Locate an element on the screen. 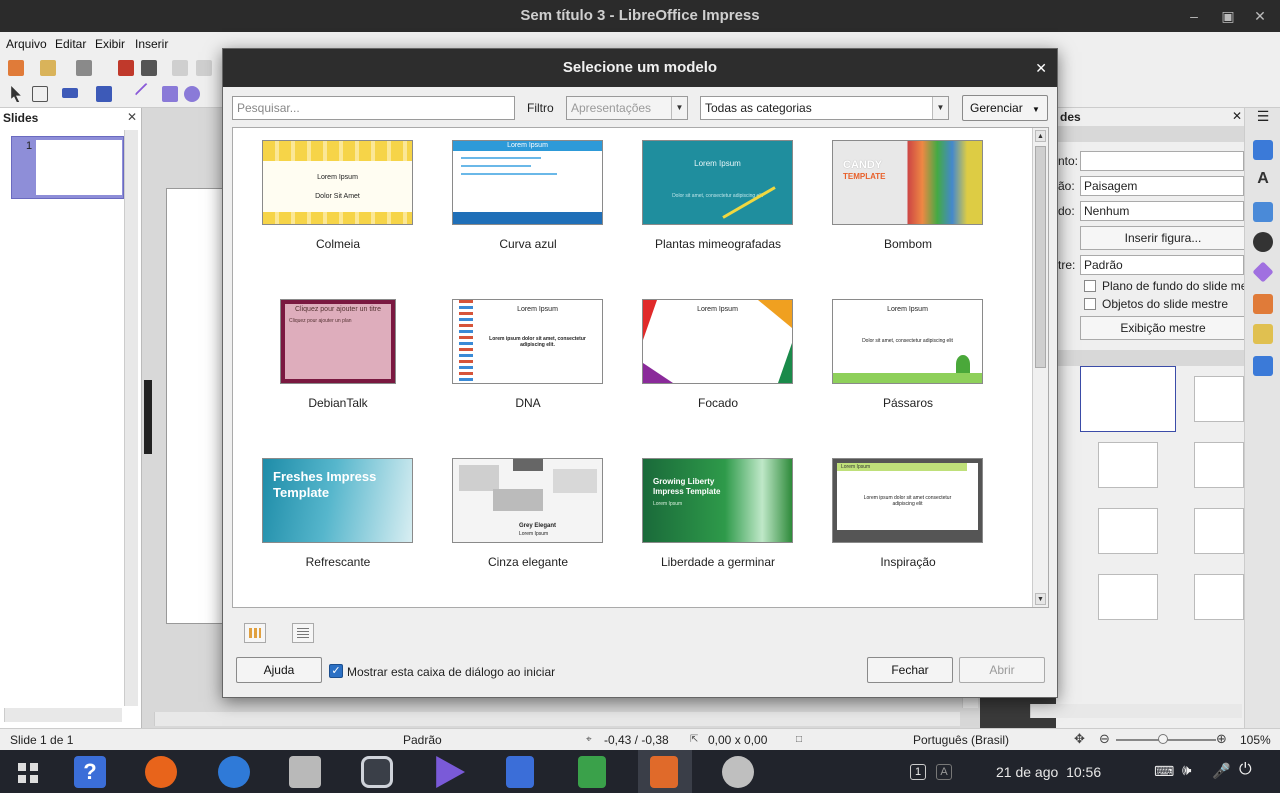 The image size is (1280, 793). deck-menu-icon: ☰ is located at coordinates (1263, 118).